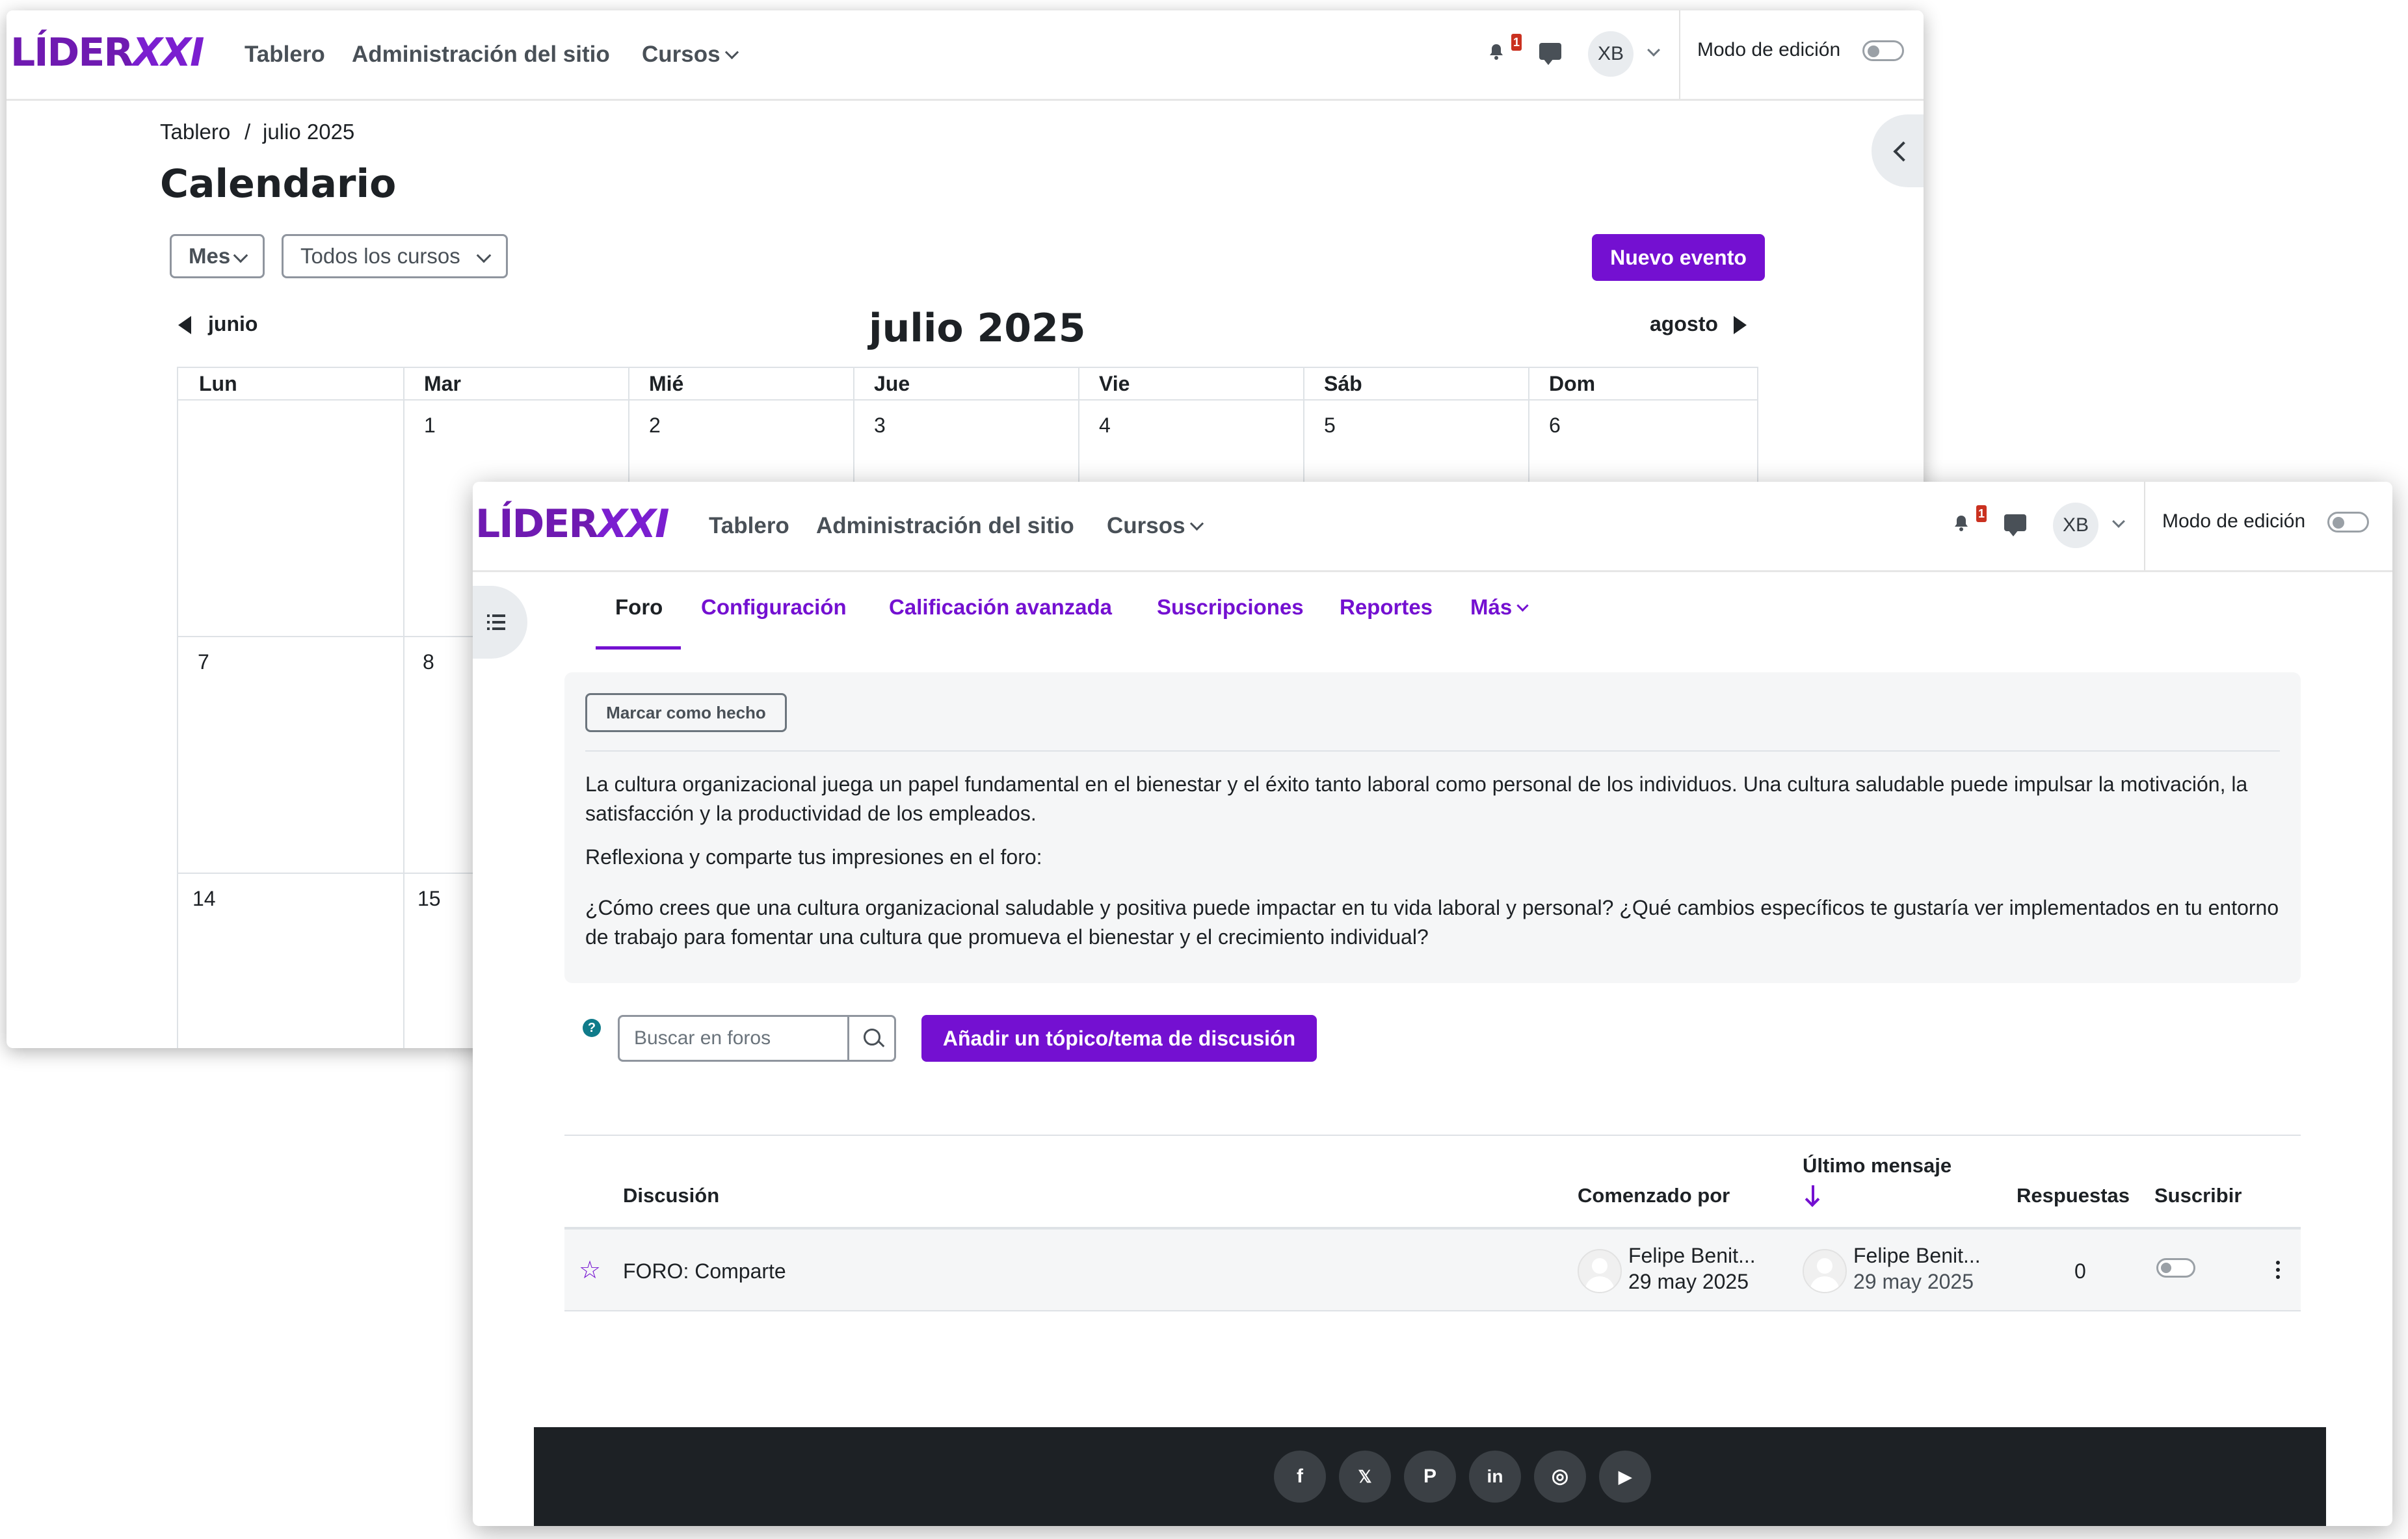 This screenshot has height=1539, width=2408. Describe the element at coordinates (309, 132) in the screenshot. I see `breadcrumb-current: julio 2025` at that location.